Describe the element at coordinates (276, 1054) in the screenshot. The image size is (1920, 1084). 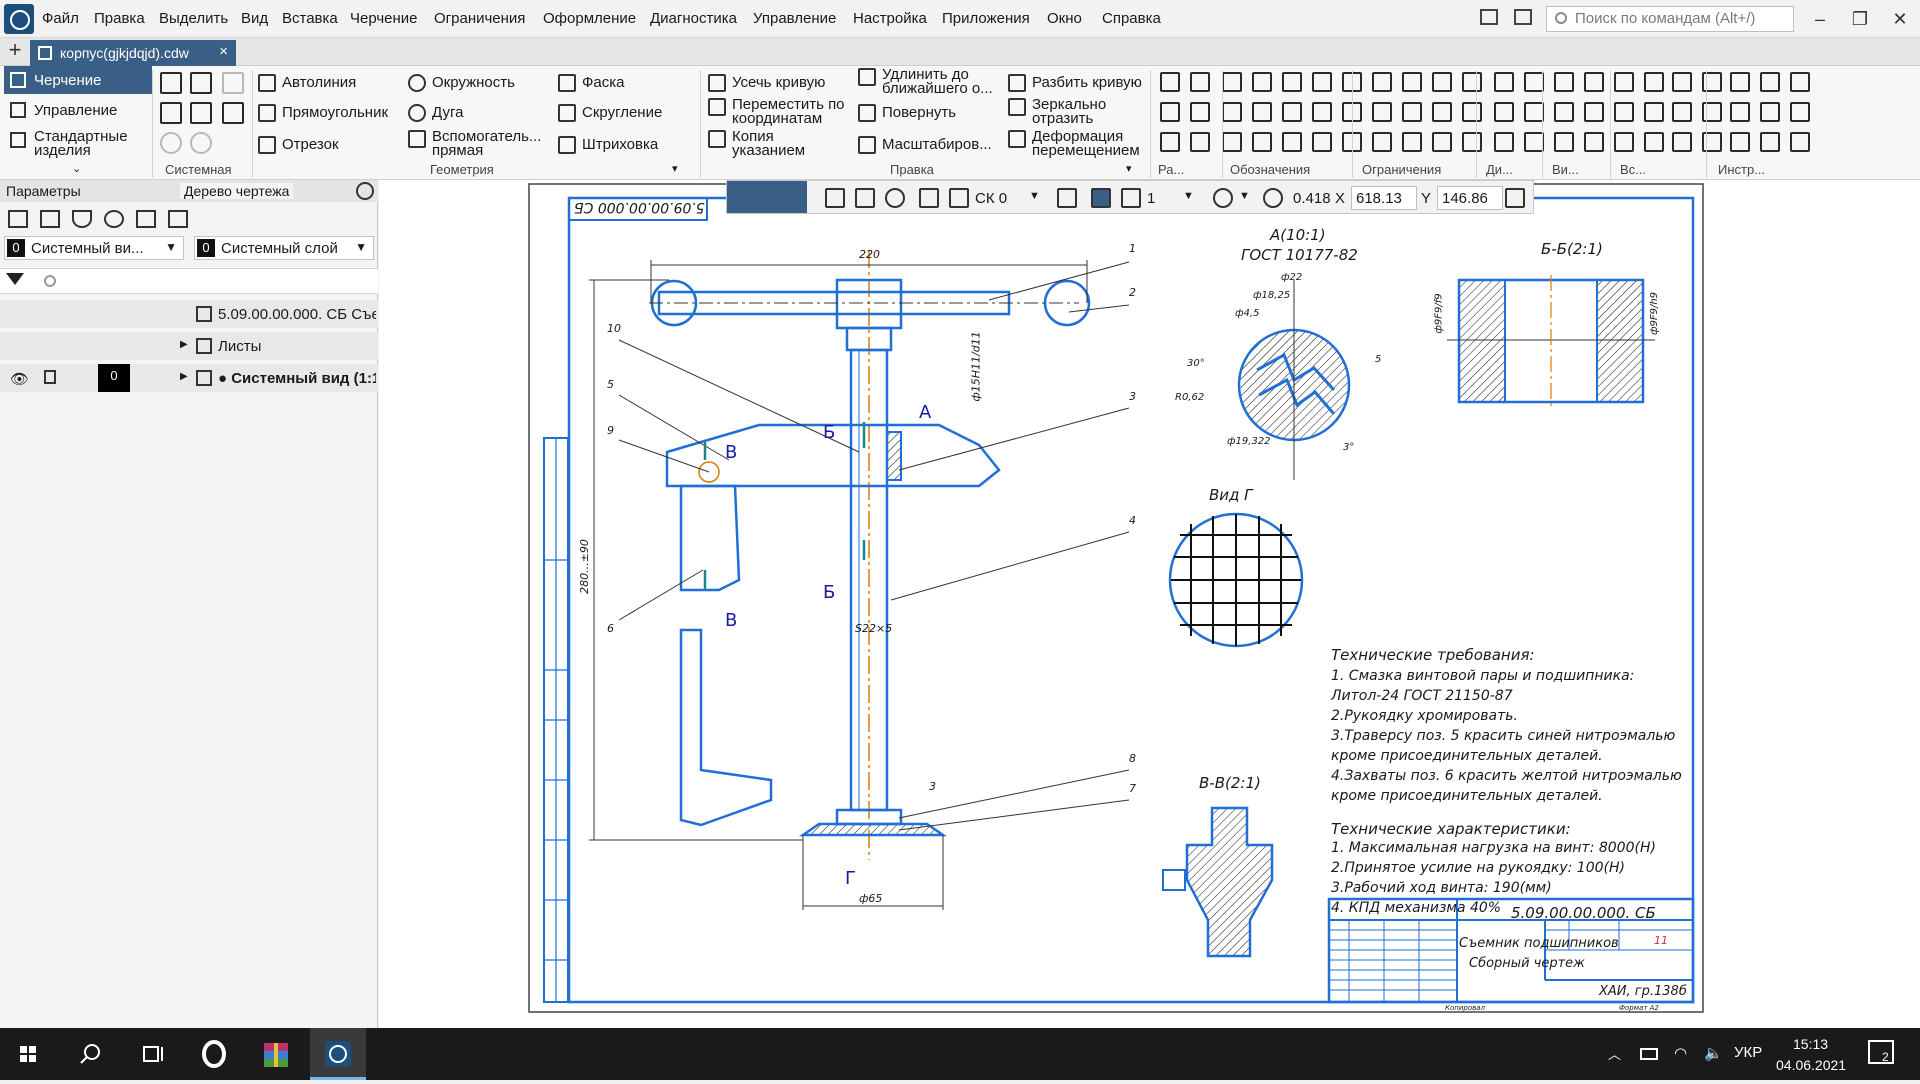
I see `winrar-app` at that location.